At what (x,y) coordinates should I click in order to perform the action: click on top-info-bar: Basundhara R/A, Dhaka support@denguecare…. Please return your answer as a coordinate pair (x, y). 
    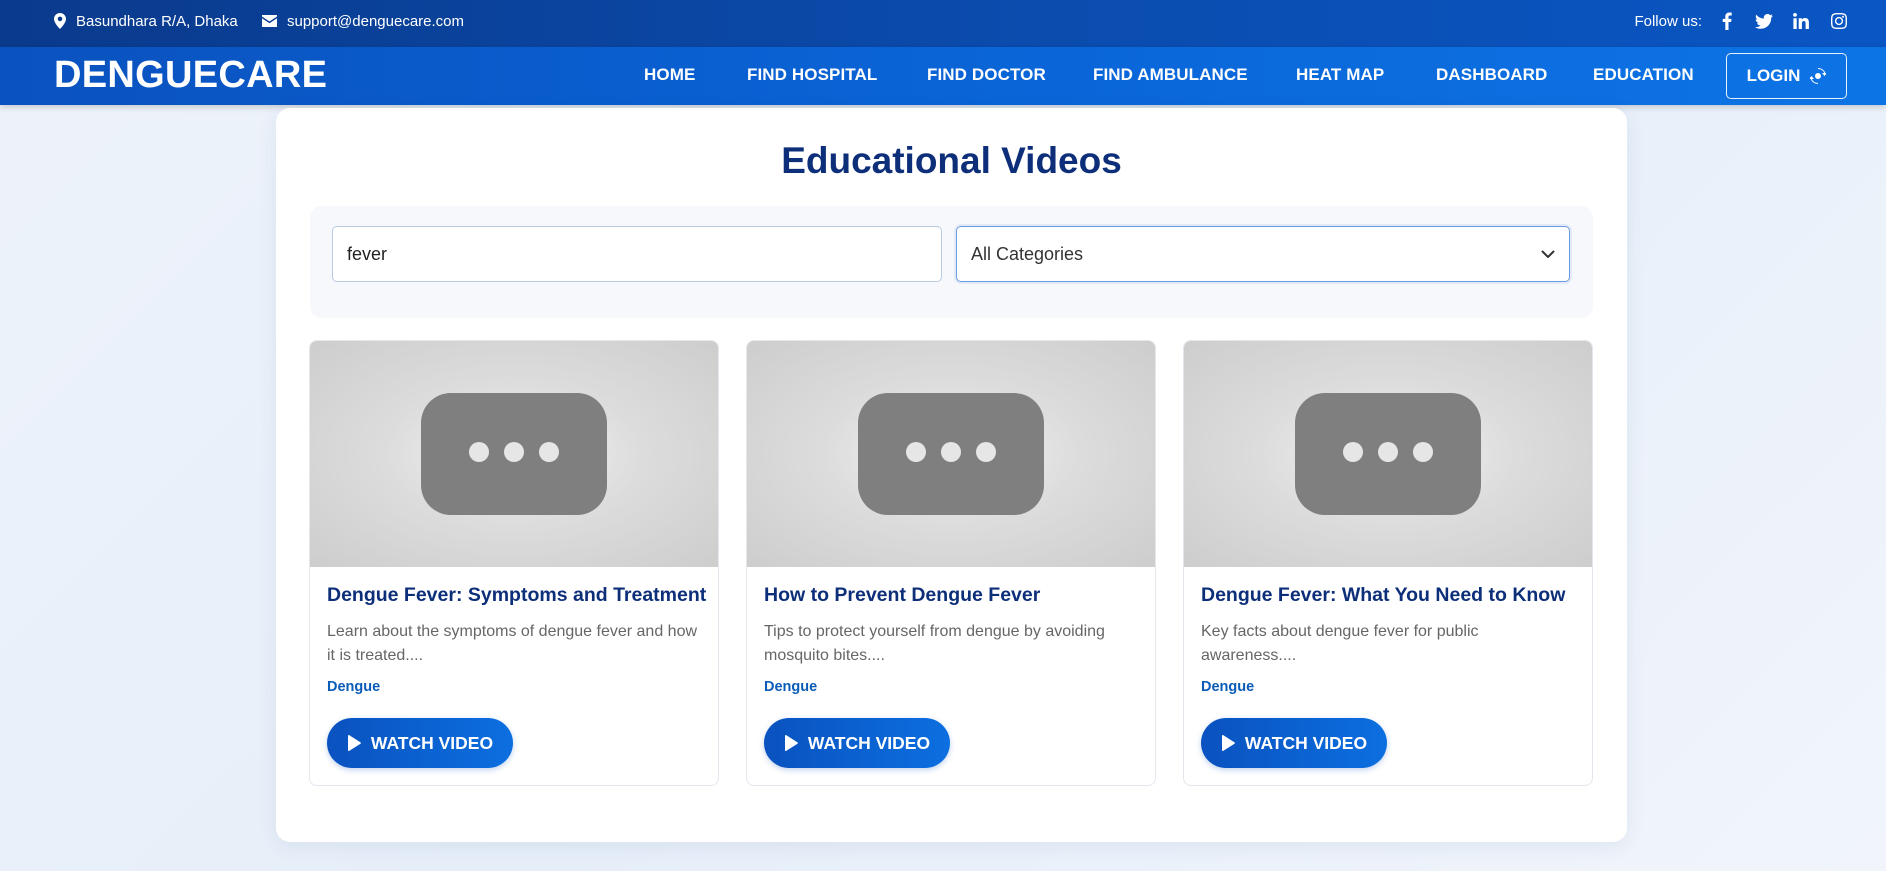
    Looking at the image, I should click on (943, 23).